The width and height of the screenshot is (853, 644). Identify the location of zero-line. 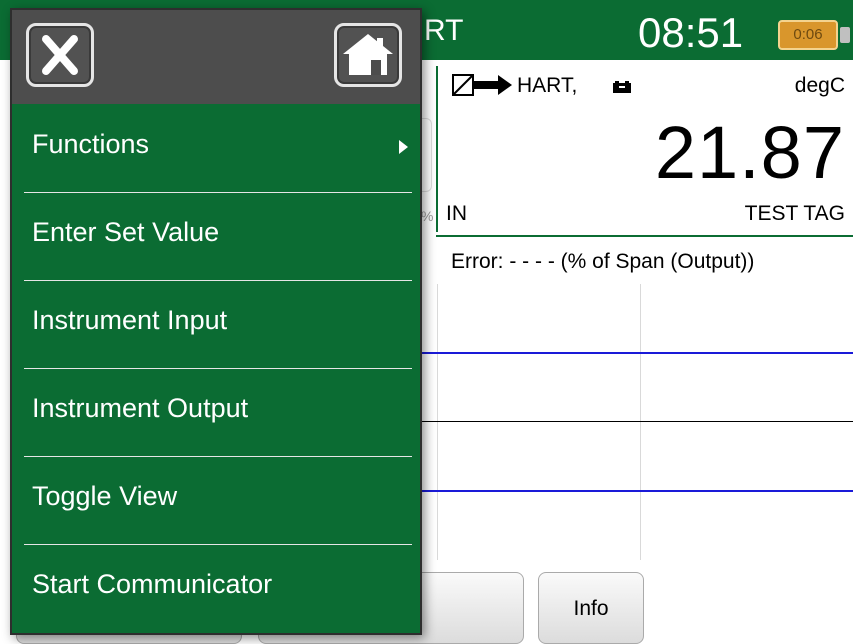
(637, 421).